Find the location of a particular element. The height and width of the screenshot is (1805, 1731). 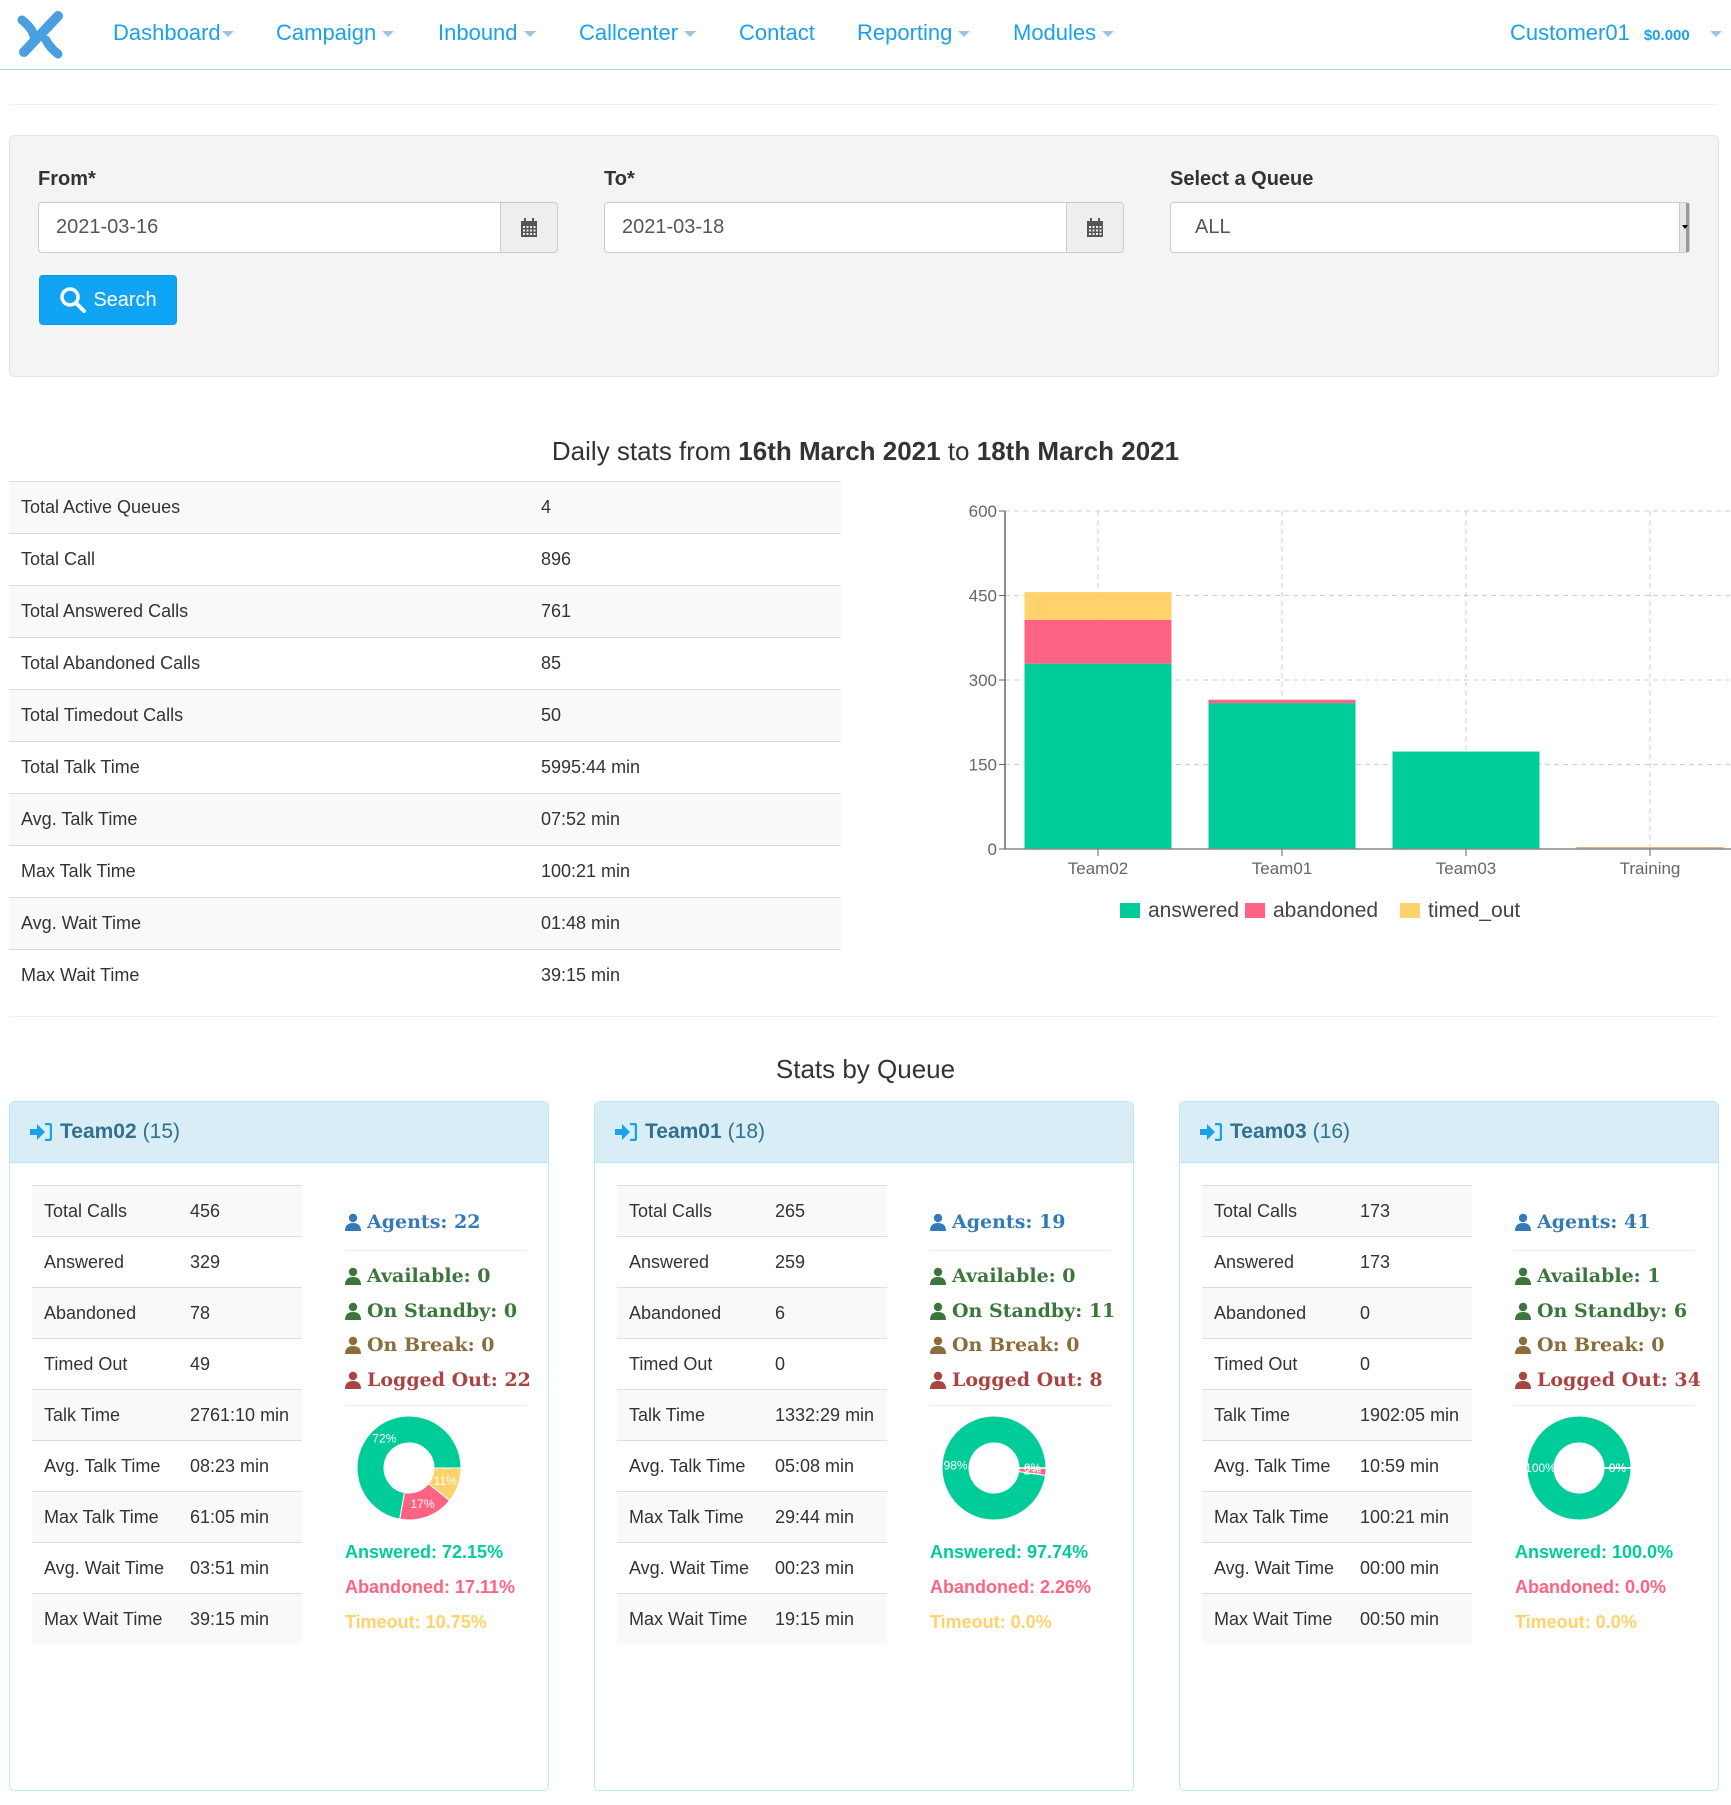

title-text: to is located at coordinates (958, 451).